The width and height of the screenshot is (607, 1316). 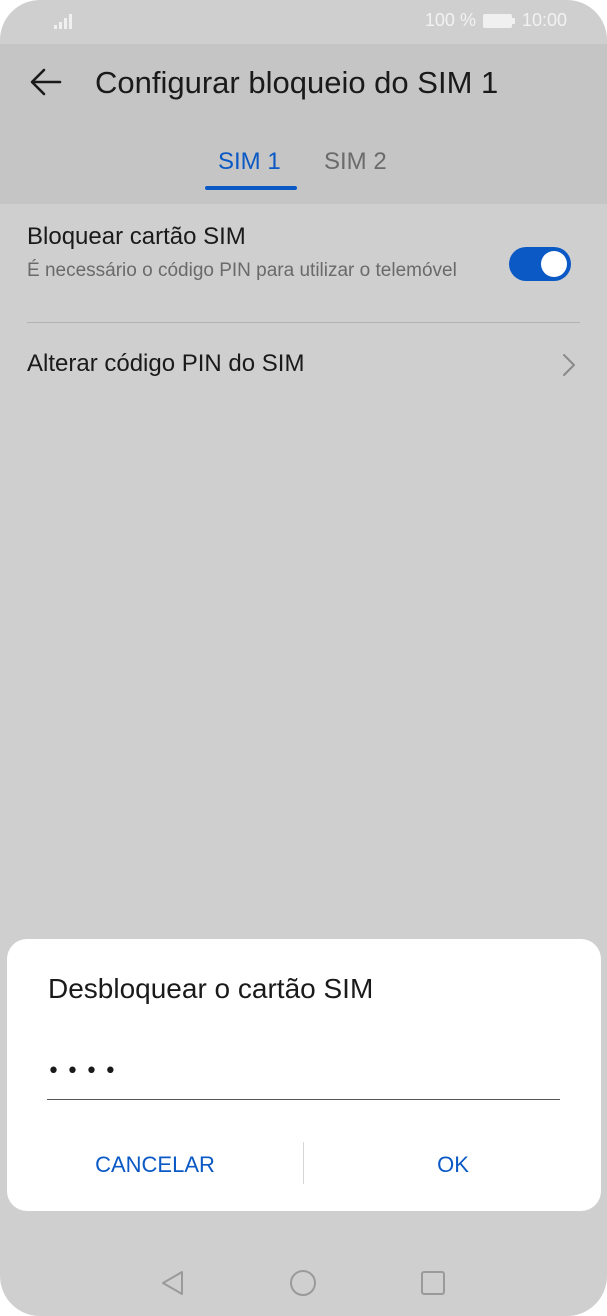 I want to click on status-right: 100 % 10:00, so click(x=496, y=20).